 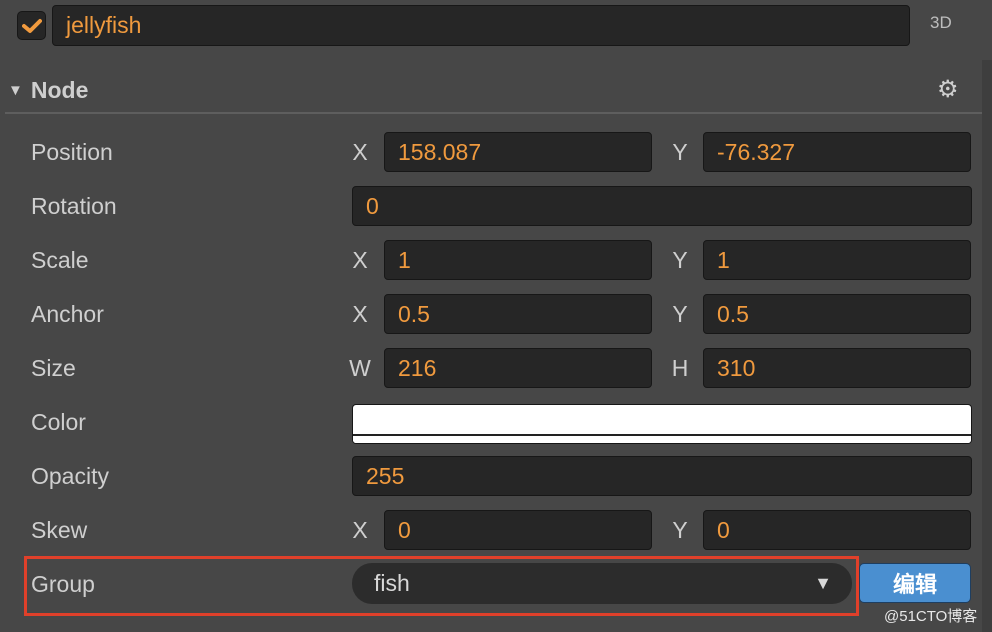 What do you see at coordinates (680, 529) in the screenshot?
I see `skew-axis-b-label: Y` at bounding box center [680, 529].